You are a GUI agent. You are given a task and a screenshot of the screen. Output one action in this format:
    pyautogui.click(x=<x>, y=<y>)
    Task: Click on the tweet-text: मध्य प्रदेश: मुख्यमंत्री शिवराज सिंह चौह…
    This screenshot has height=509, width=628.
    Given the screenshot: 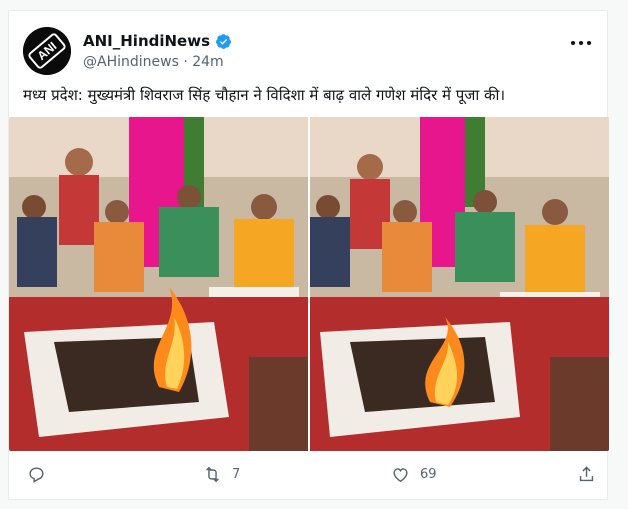 What is the action you would take?
    pyautogui.click(x=264, y=95)
    